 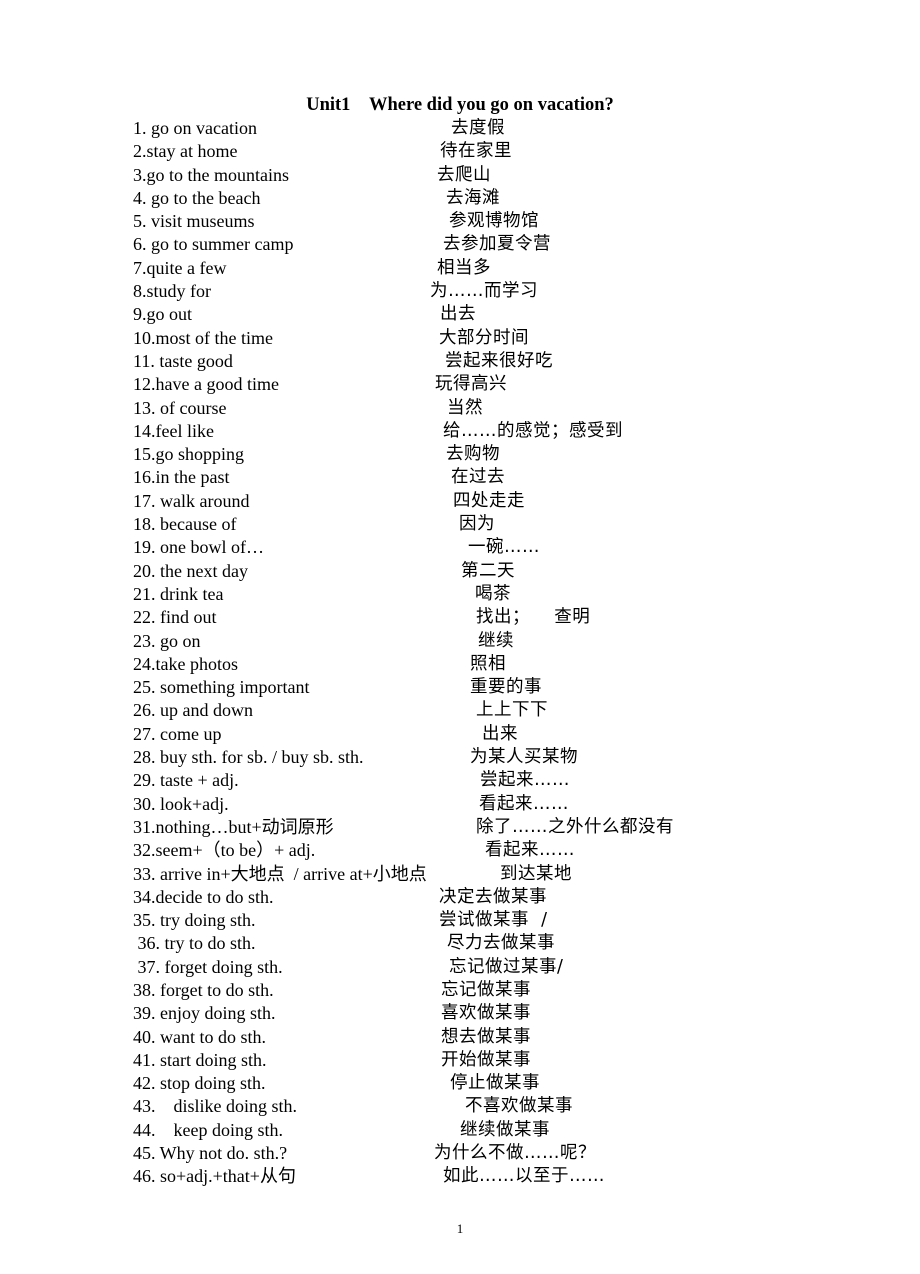 I want to click on chinese-meaning: 尝试做某事 /, so click(x=493, y=920).